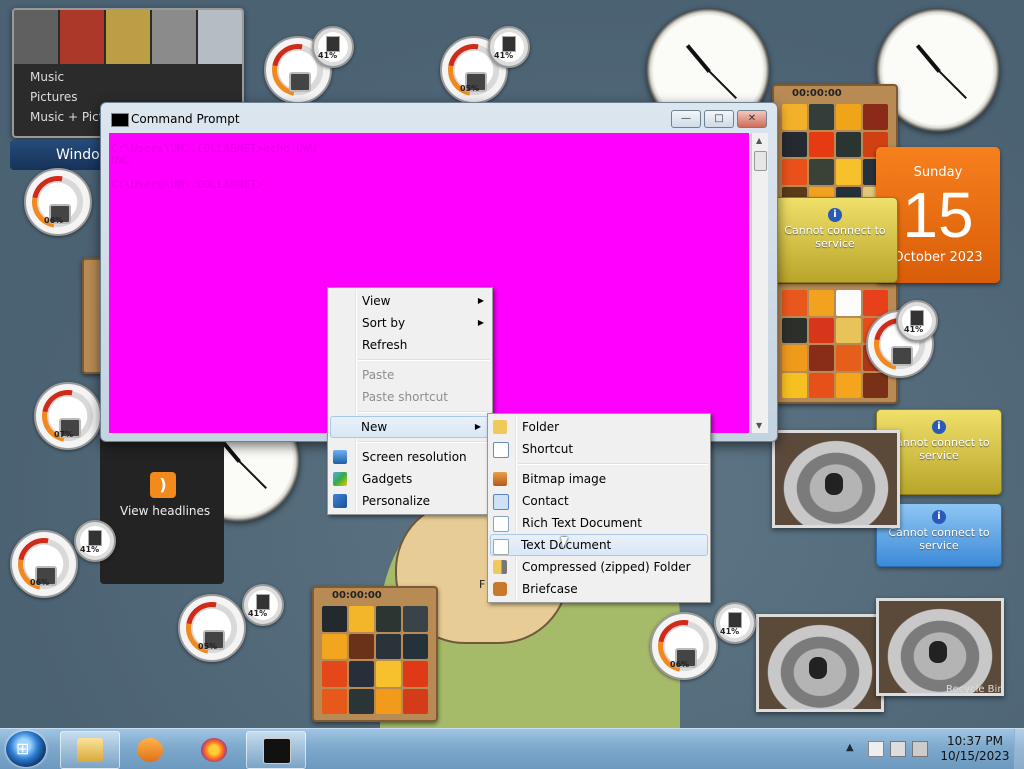 The image size is (1024, 769). I want to click on partial-desktop-label: F, so click(482, 584).